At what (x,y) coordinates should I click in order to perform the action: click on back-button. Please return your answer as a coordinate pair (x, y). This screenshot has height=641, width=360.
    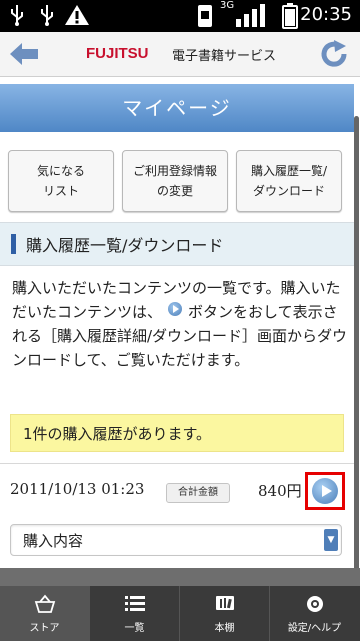
    Looking at the image, I should click on (24, 56).